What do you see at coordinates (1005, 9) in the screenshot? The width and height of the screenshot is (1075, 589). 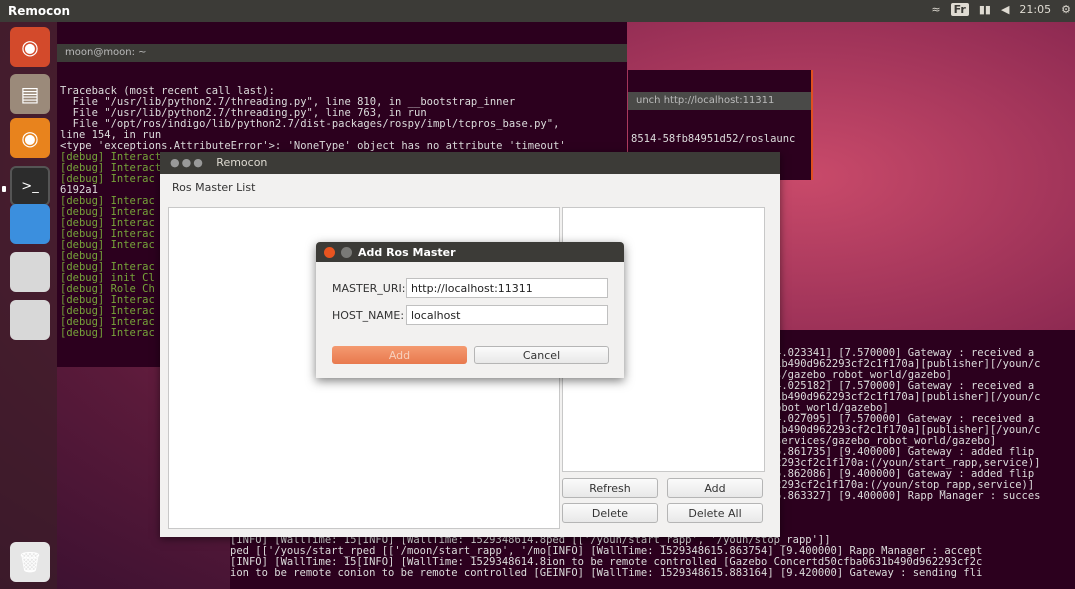 I see `volume-icon: ◀` at bounding box center [1005, 9].